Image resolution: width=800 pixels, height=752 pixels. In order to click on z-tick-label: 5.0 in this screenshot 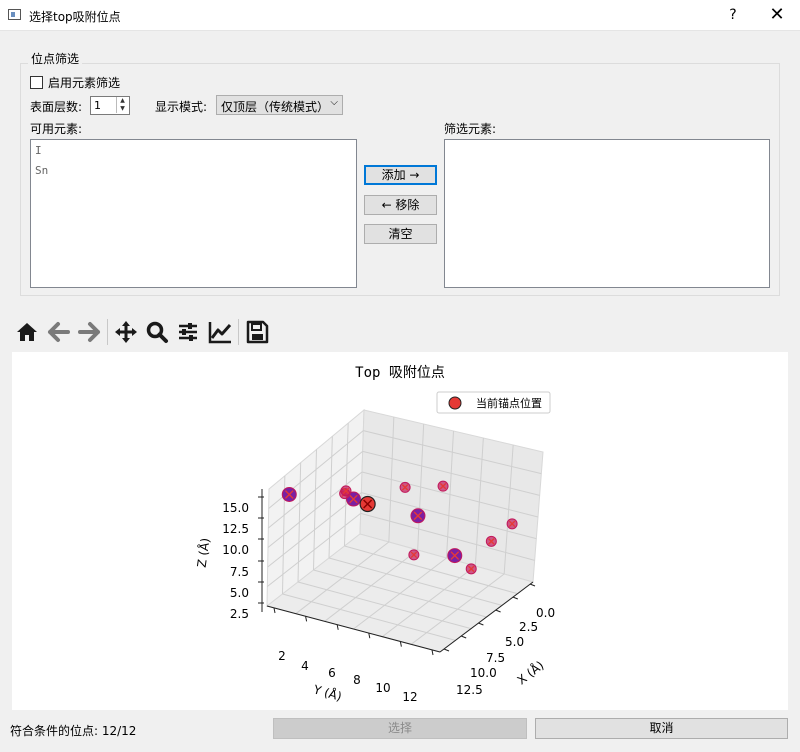, I will do `click(239, 593)`.